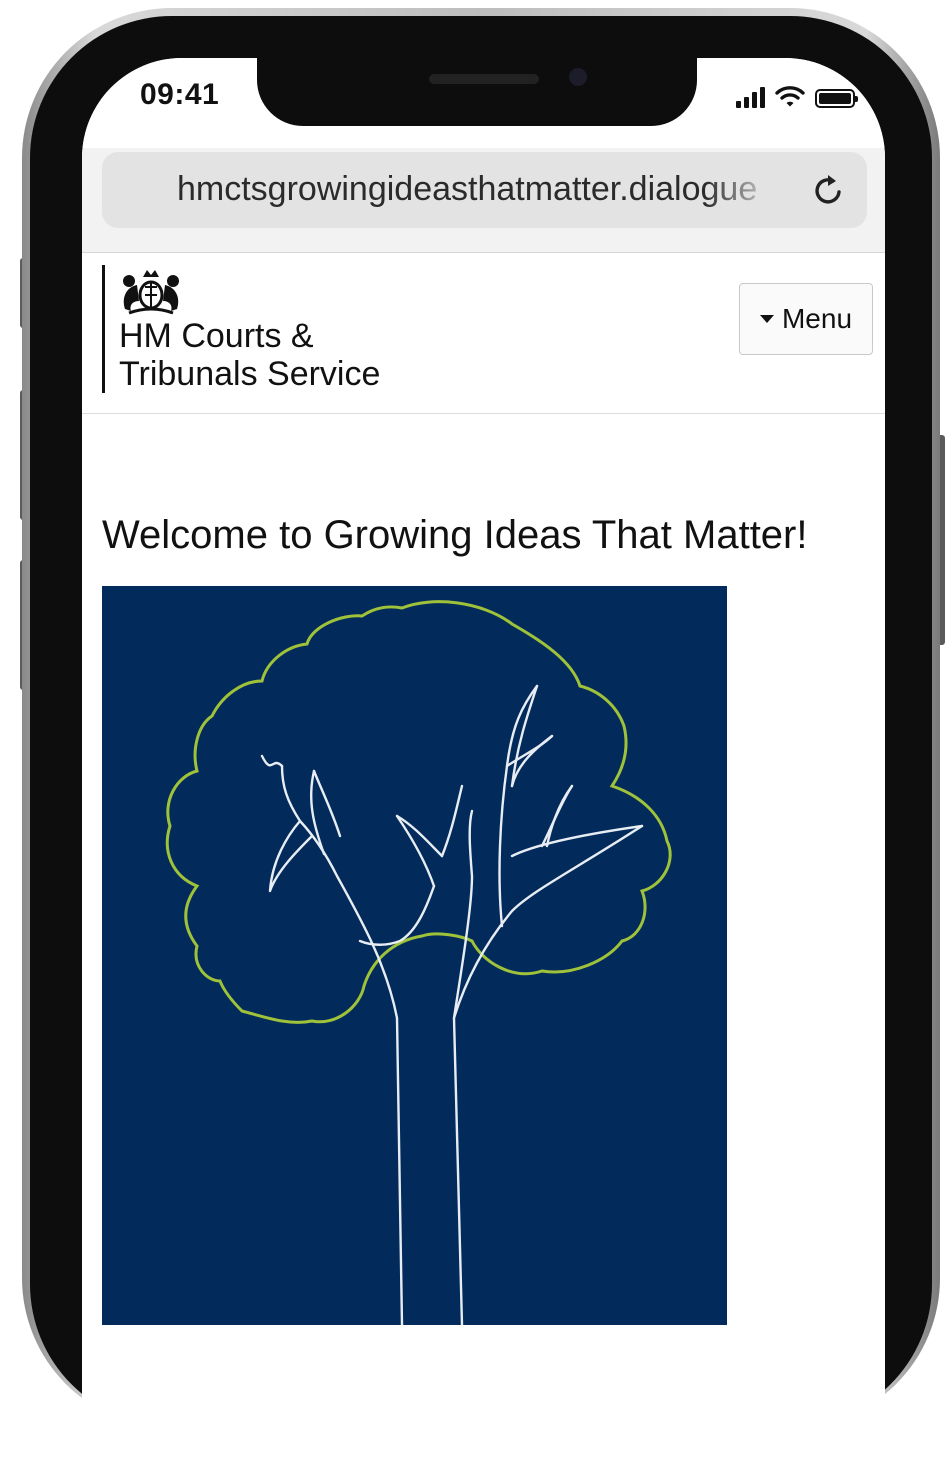 This screenshot has width=950, height=1458. What do you see at coordinates (455, 535) in the screenshot?
I see `page-title: Welcome to Growing Ideas That Matter!` at bounding box center [455, 535].